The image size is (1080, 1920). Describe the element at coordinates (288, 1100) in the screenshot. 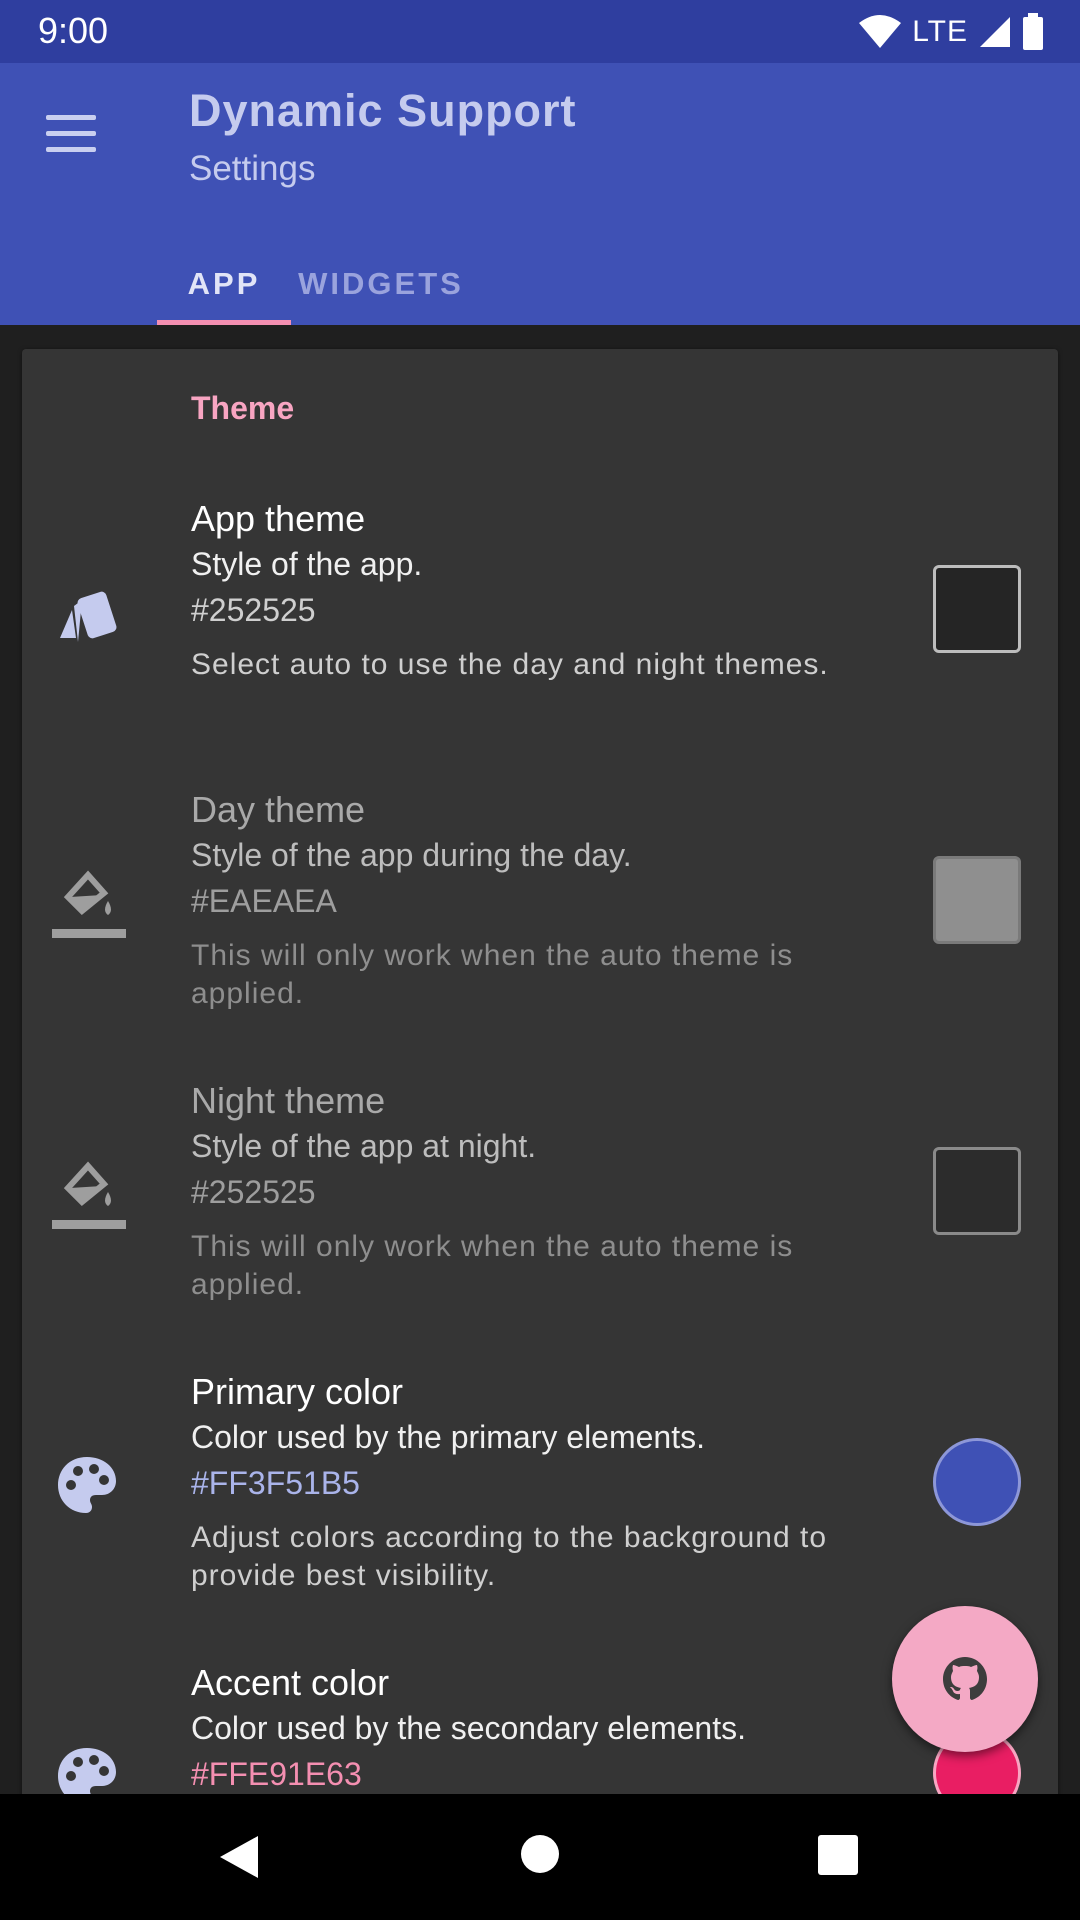

I see `setting-title: Night theme` at that location.